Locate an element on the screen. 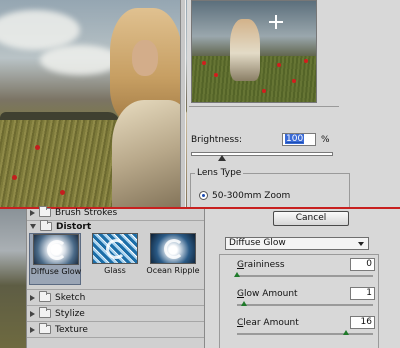  brightness-value: 100 is located at coordinates (295, 139).